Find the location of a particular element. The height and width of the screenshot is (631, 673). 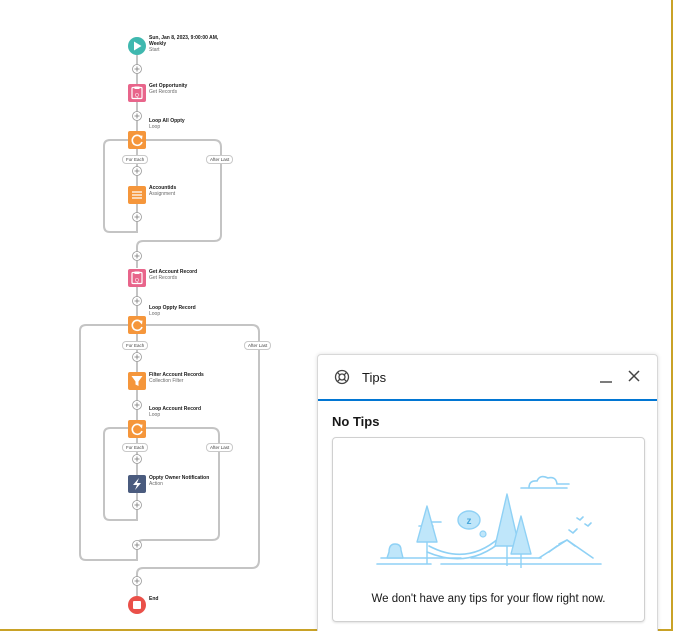

oppty-owner-notification-label: Oppty Owner Notification Action is located at coordinates (179, 481).